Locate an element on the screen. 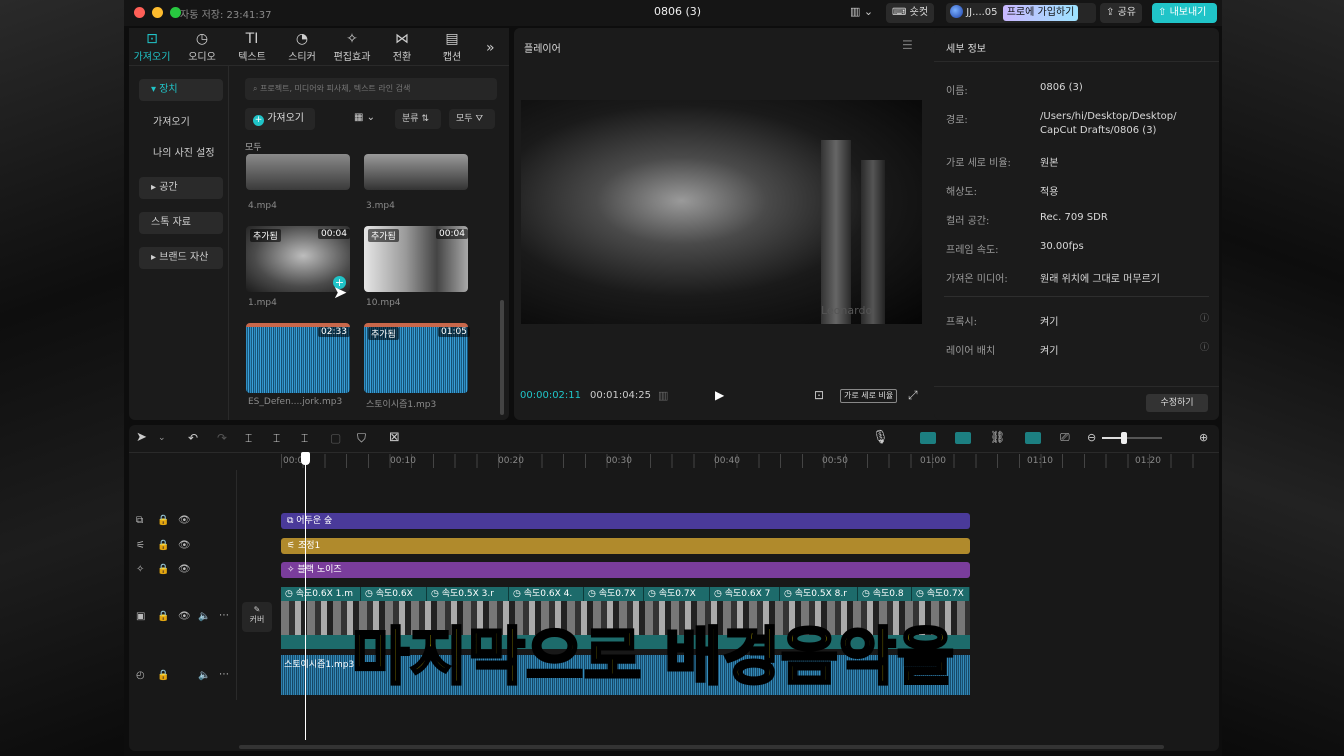 The height and width of the screenshot is (756, 1344). video-clip: ◷ 속도0.6X 1.m is located at coordinates (321, 594).